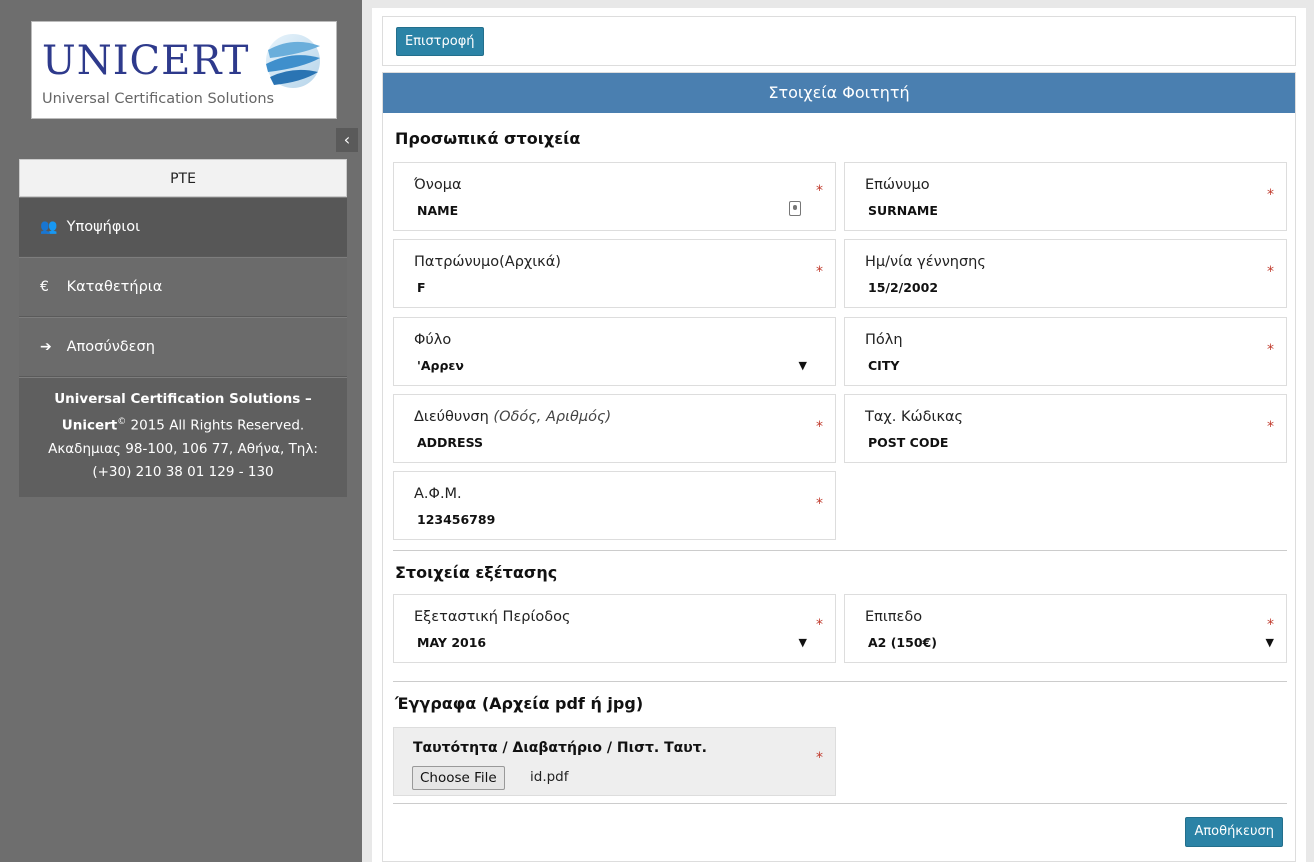 This screenshot has width=1314, height=862. Describe the element at coordinates (903, 210) in the screenshot. I see `surname-input: SURNAME` at that location.